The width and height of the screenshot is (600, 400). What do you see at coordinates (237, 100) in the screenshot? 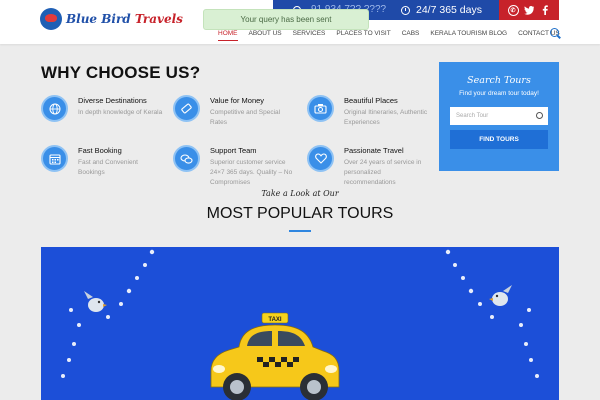
I see `feature-title: Value for Money` at bounding box center [237, 100].